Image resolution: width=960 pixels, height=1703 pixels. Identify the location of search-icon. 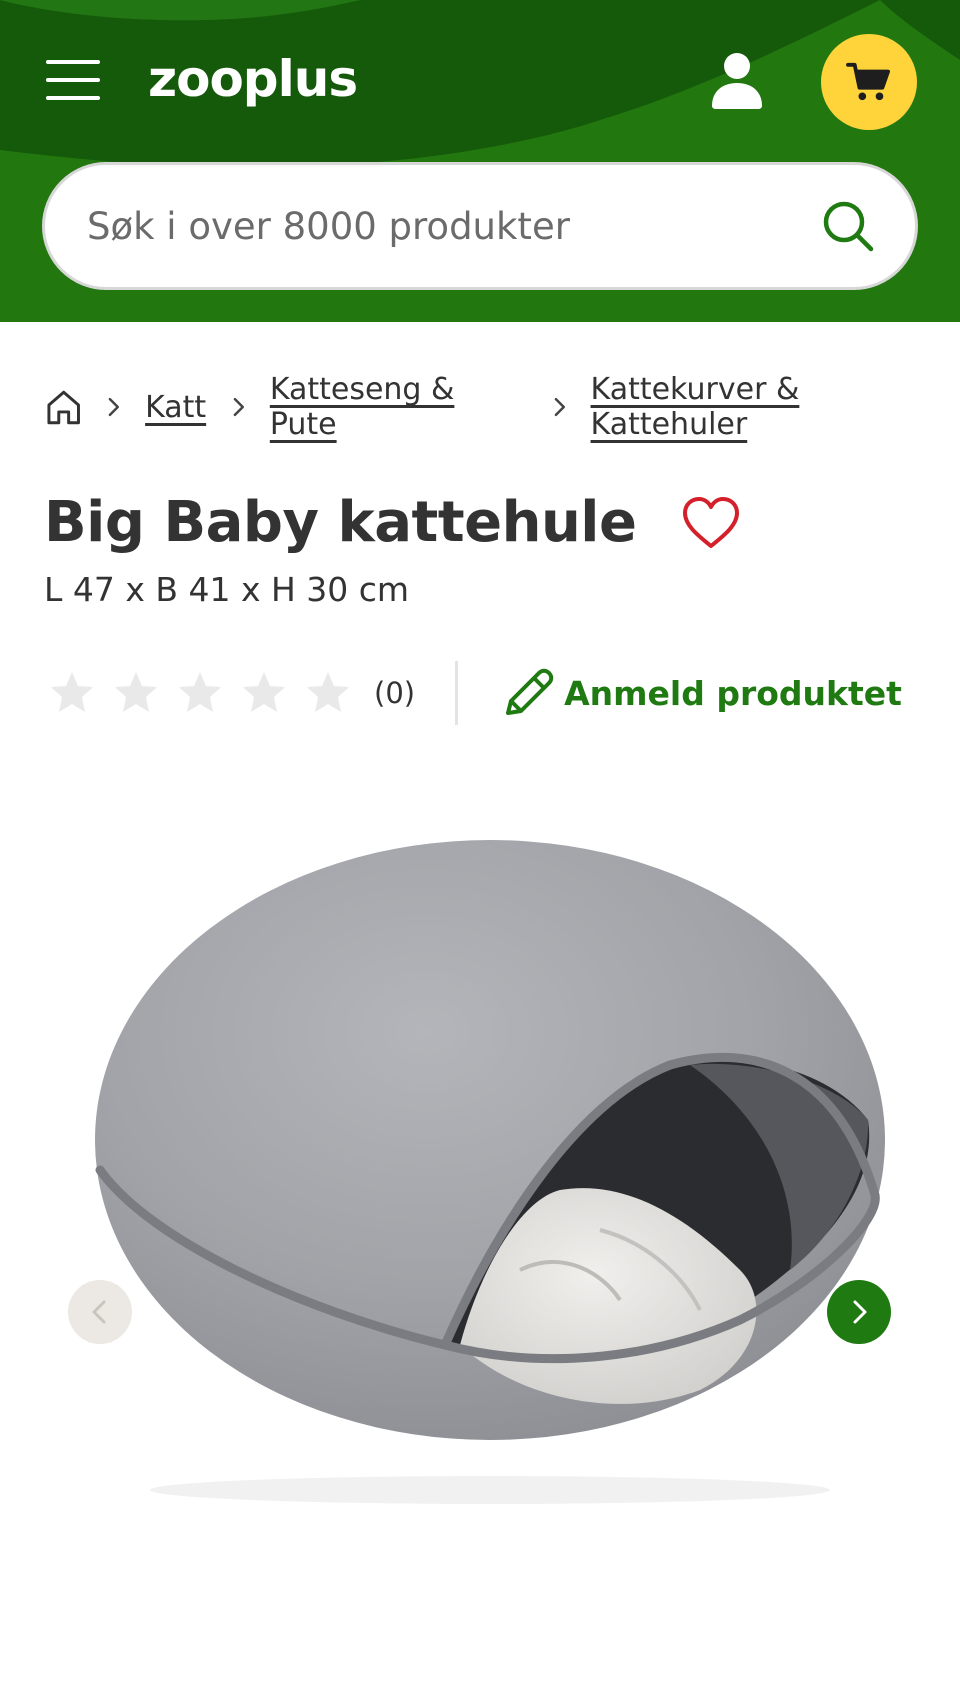
(848, 226).